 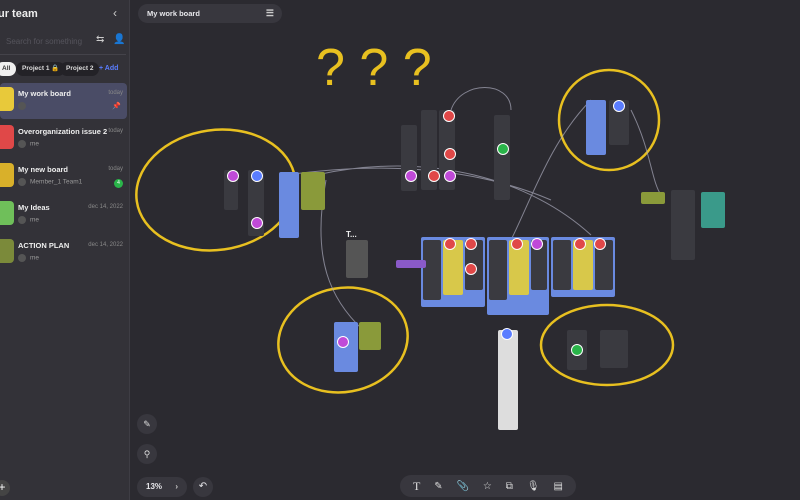 What do you see at coordinates (533, 486) in the screenshot?
I see `microphone-icon: 🎙` at bounding box center [533, 486].